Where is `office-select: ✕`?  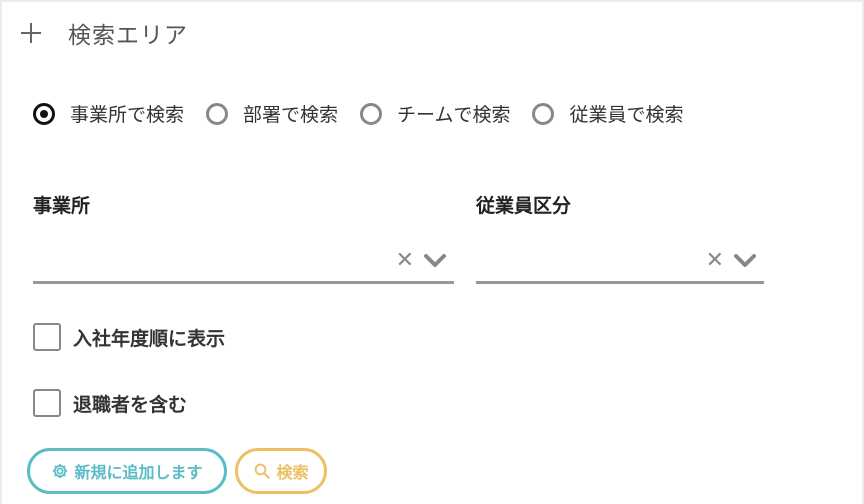 office-select: ✕ is located at coordinates (243, 262).